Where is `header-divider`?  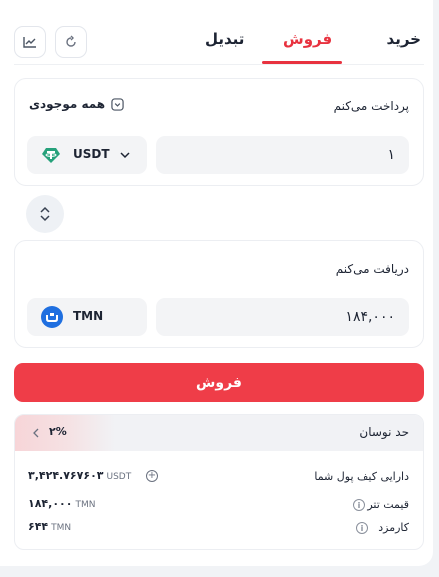
header-divider is located at coordinates (219, 64).